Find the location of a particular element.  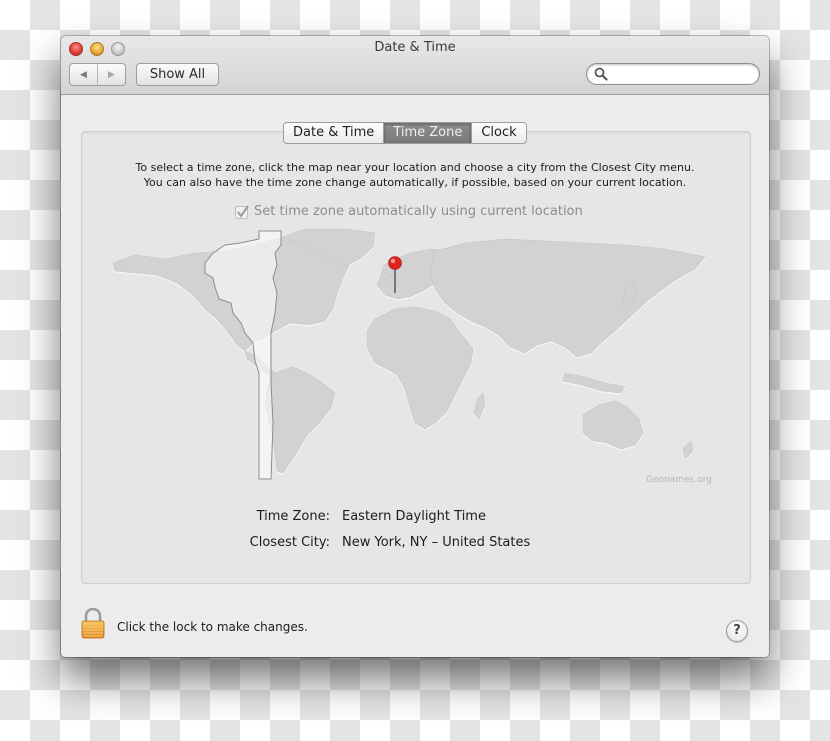

indonesia is located at coordinates (594, 383).